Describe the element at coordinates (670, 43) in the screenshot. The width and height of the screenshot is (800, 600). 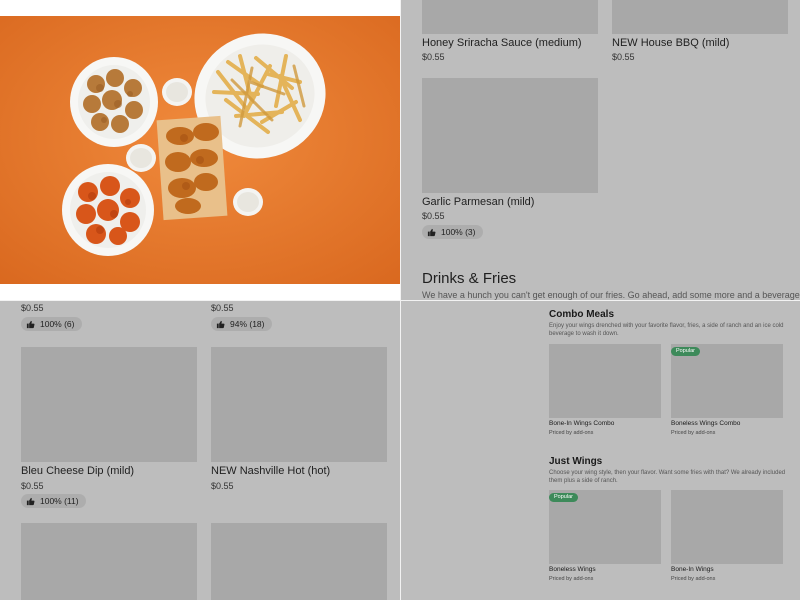
I see `item-name: NEW House BBQ (mild)` at that location.